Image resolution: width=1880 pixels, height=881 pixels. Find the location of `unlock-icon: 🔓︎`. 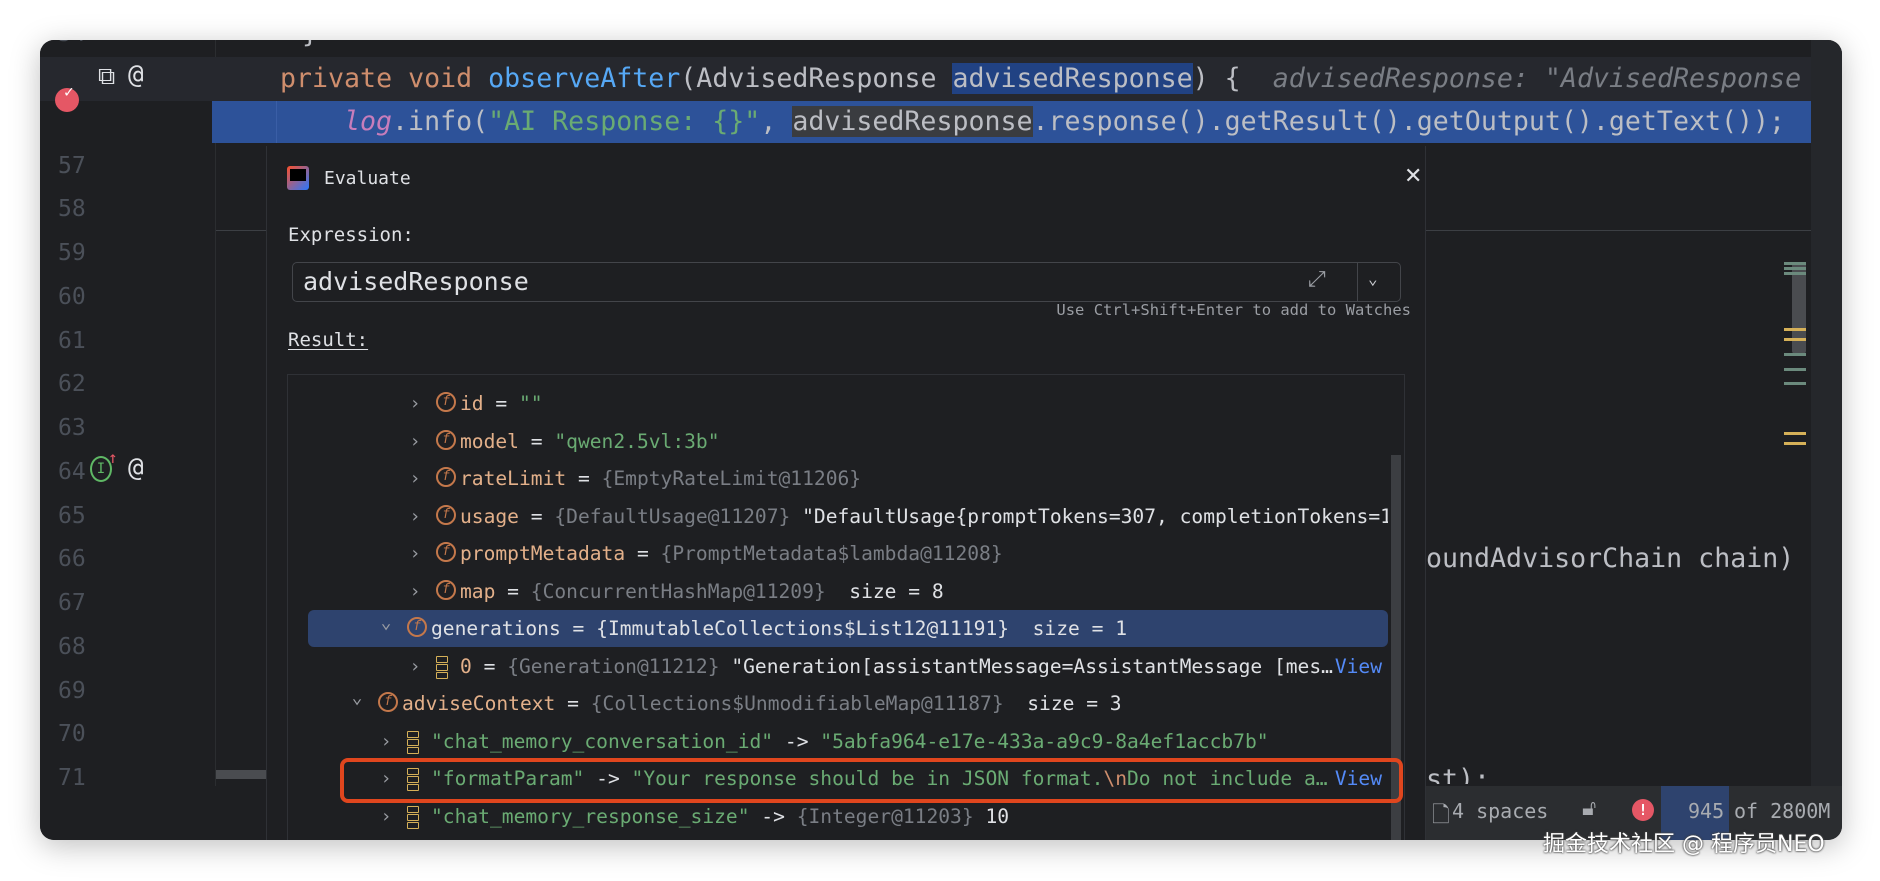

unlock-icon: 🔓︎ is located at coordinates (1589, 808).